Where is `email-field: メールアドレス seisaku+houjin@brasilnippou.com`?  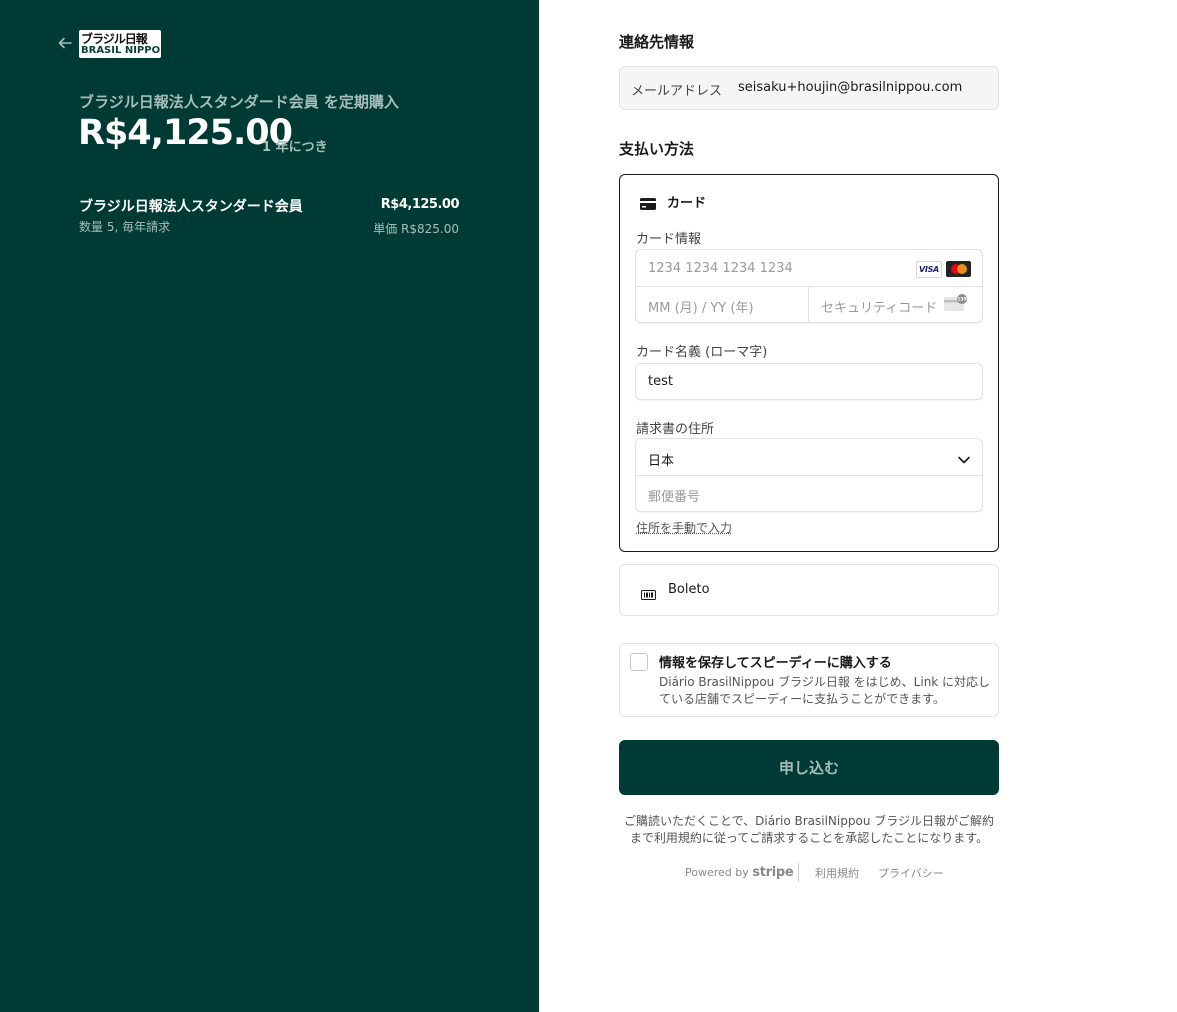 email-field: メールアドレス seisaku+houjin@brasilnippou.com is located at coordinates (809, 88).